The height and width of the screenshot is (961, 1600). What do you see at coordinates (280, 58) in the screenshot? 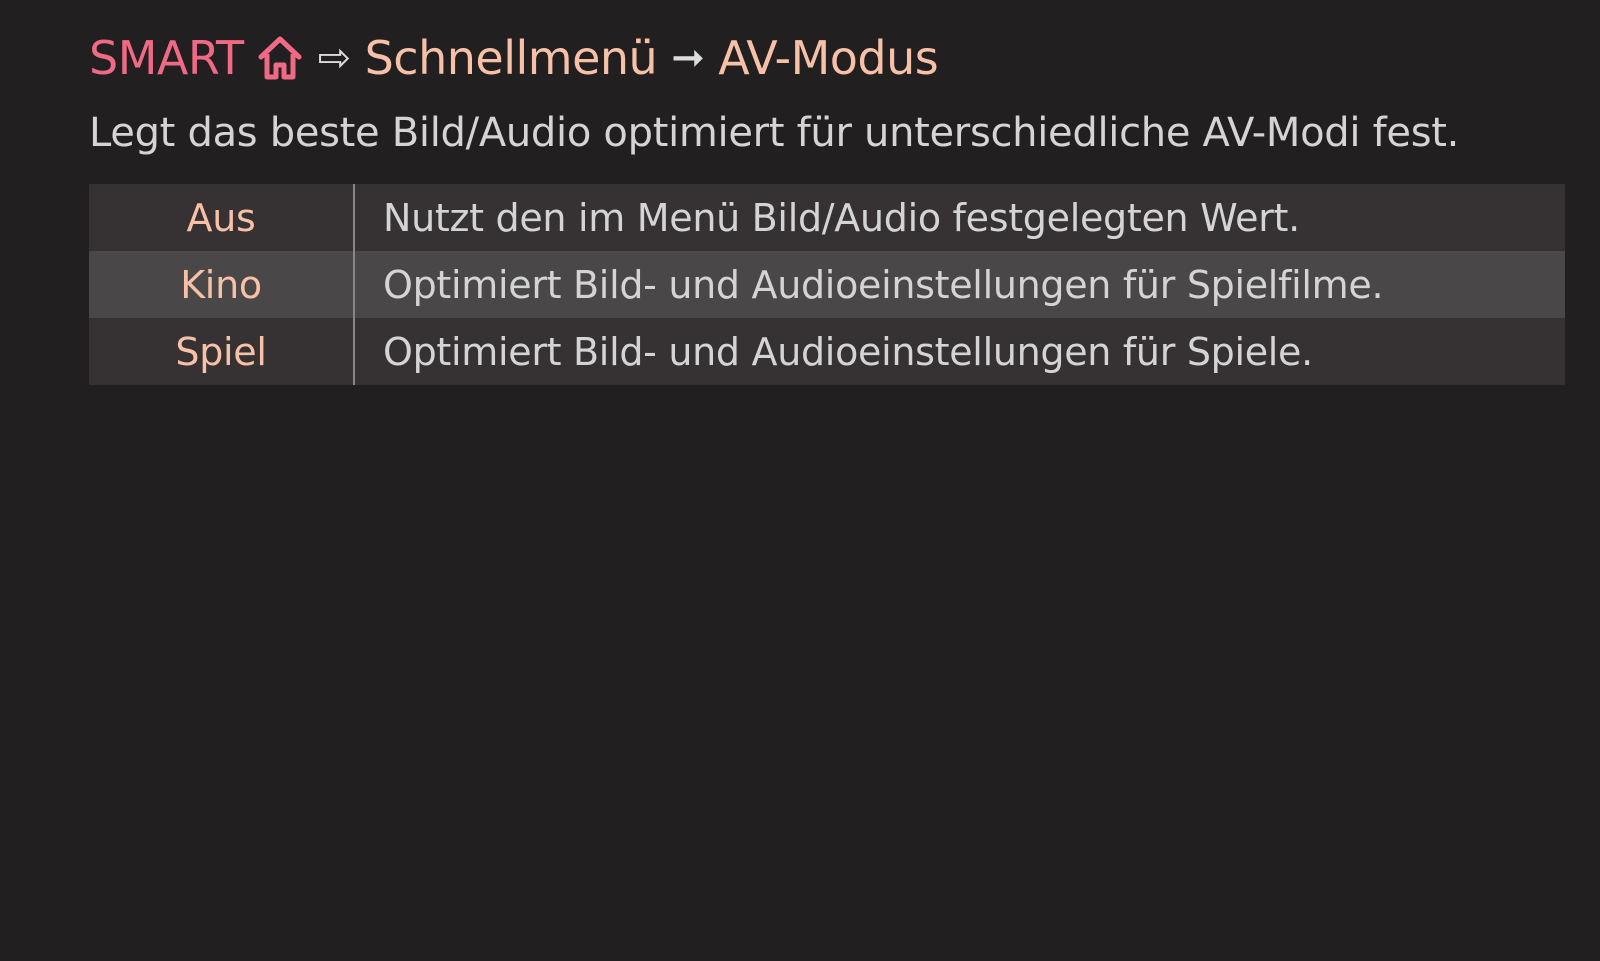
I see `home-icon` at bounding box center [280, 58].